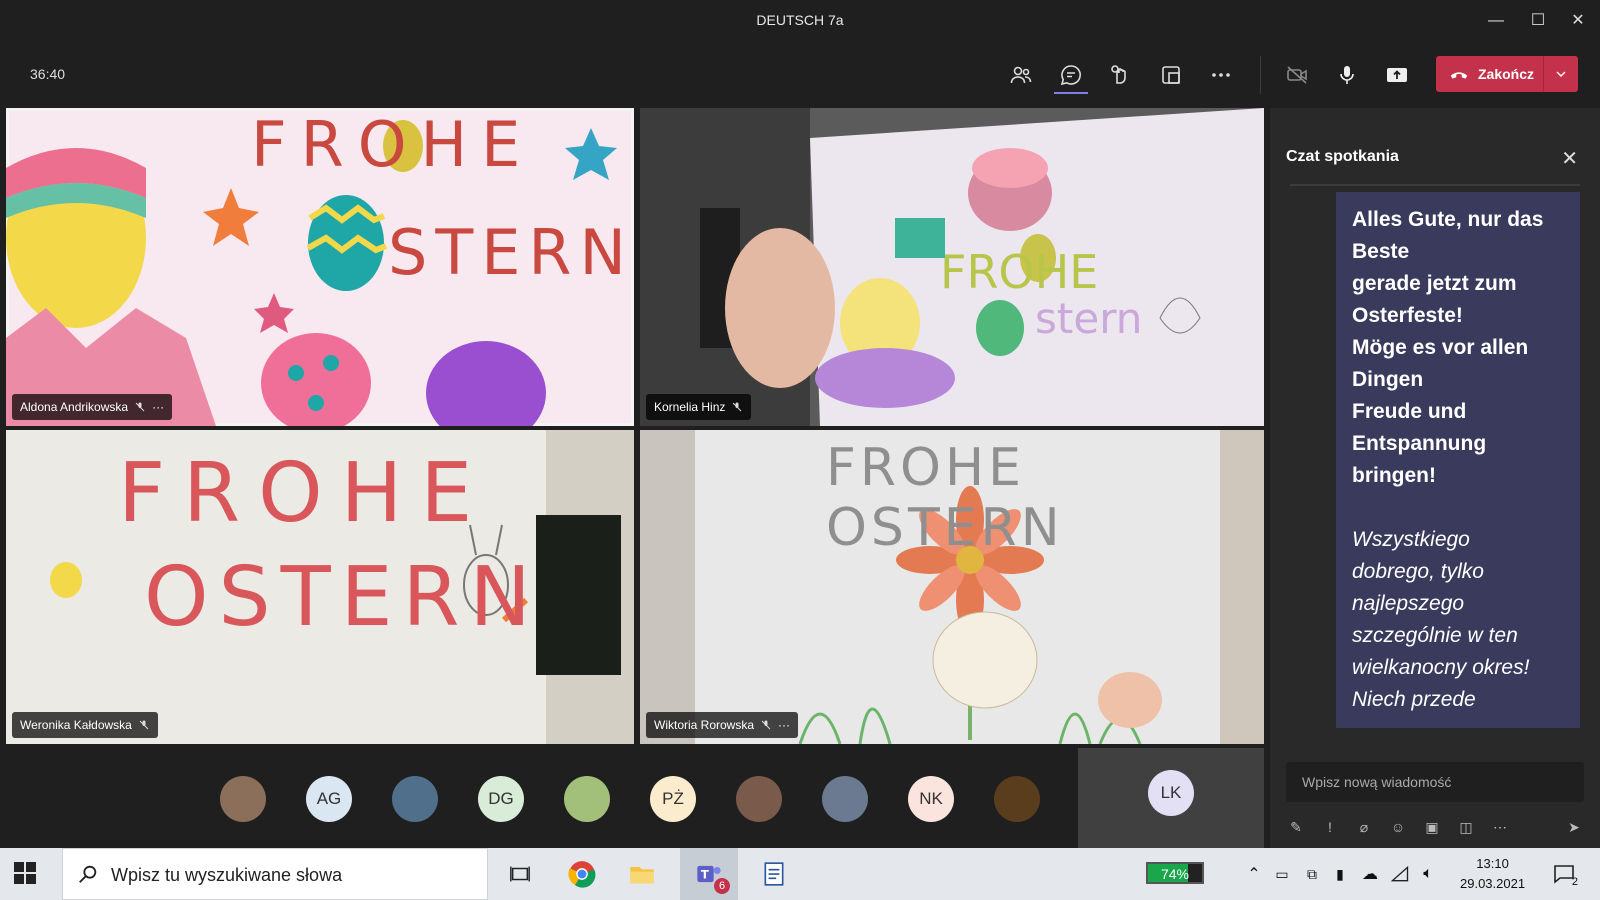 The image size is (1600, 900). I want to click on phone-hangup-icon, so click(1459, 75).